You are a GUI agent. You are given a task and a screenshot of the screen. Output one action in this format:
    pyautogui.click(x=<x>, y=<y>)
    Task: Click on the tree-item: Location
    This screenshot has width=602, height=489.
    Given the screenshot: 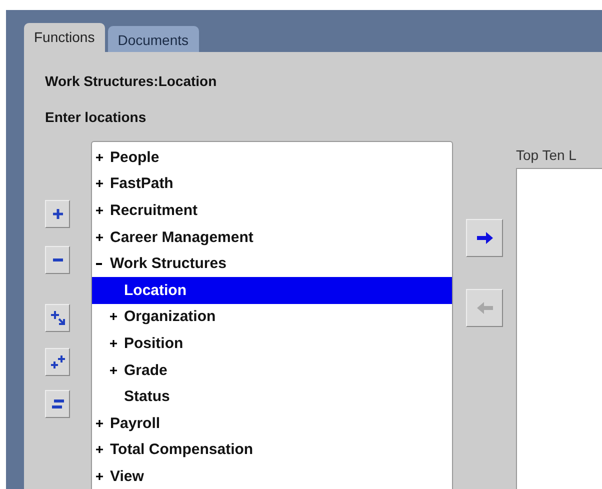 What is the action you would take?
    pyautogui.click(x=272, y=290)
    